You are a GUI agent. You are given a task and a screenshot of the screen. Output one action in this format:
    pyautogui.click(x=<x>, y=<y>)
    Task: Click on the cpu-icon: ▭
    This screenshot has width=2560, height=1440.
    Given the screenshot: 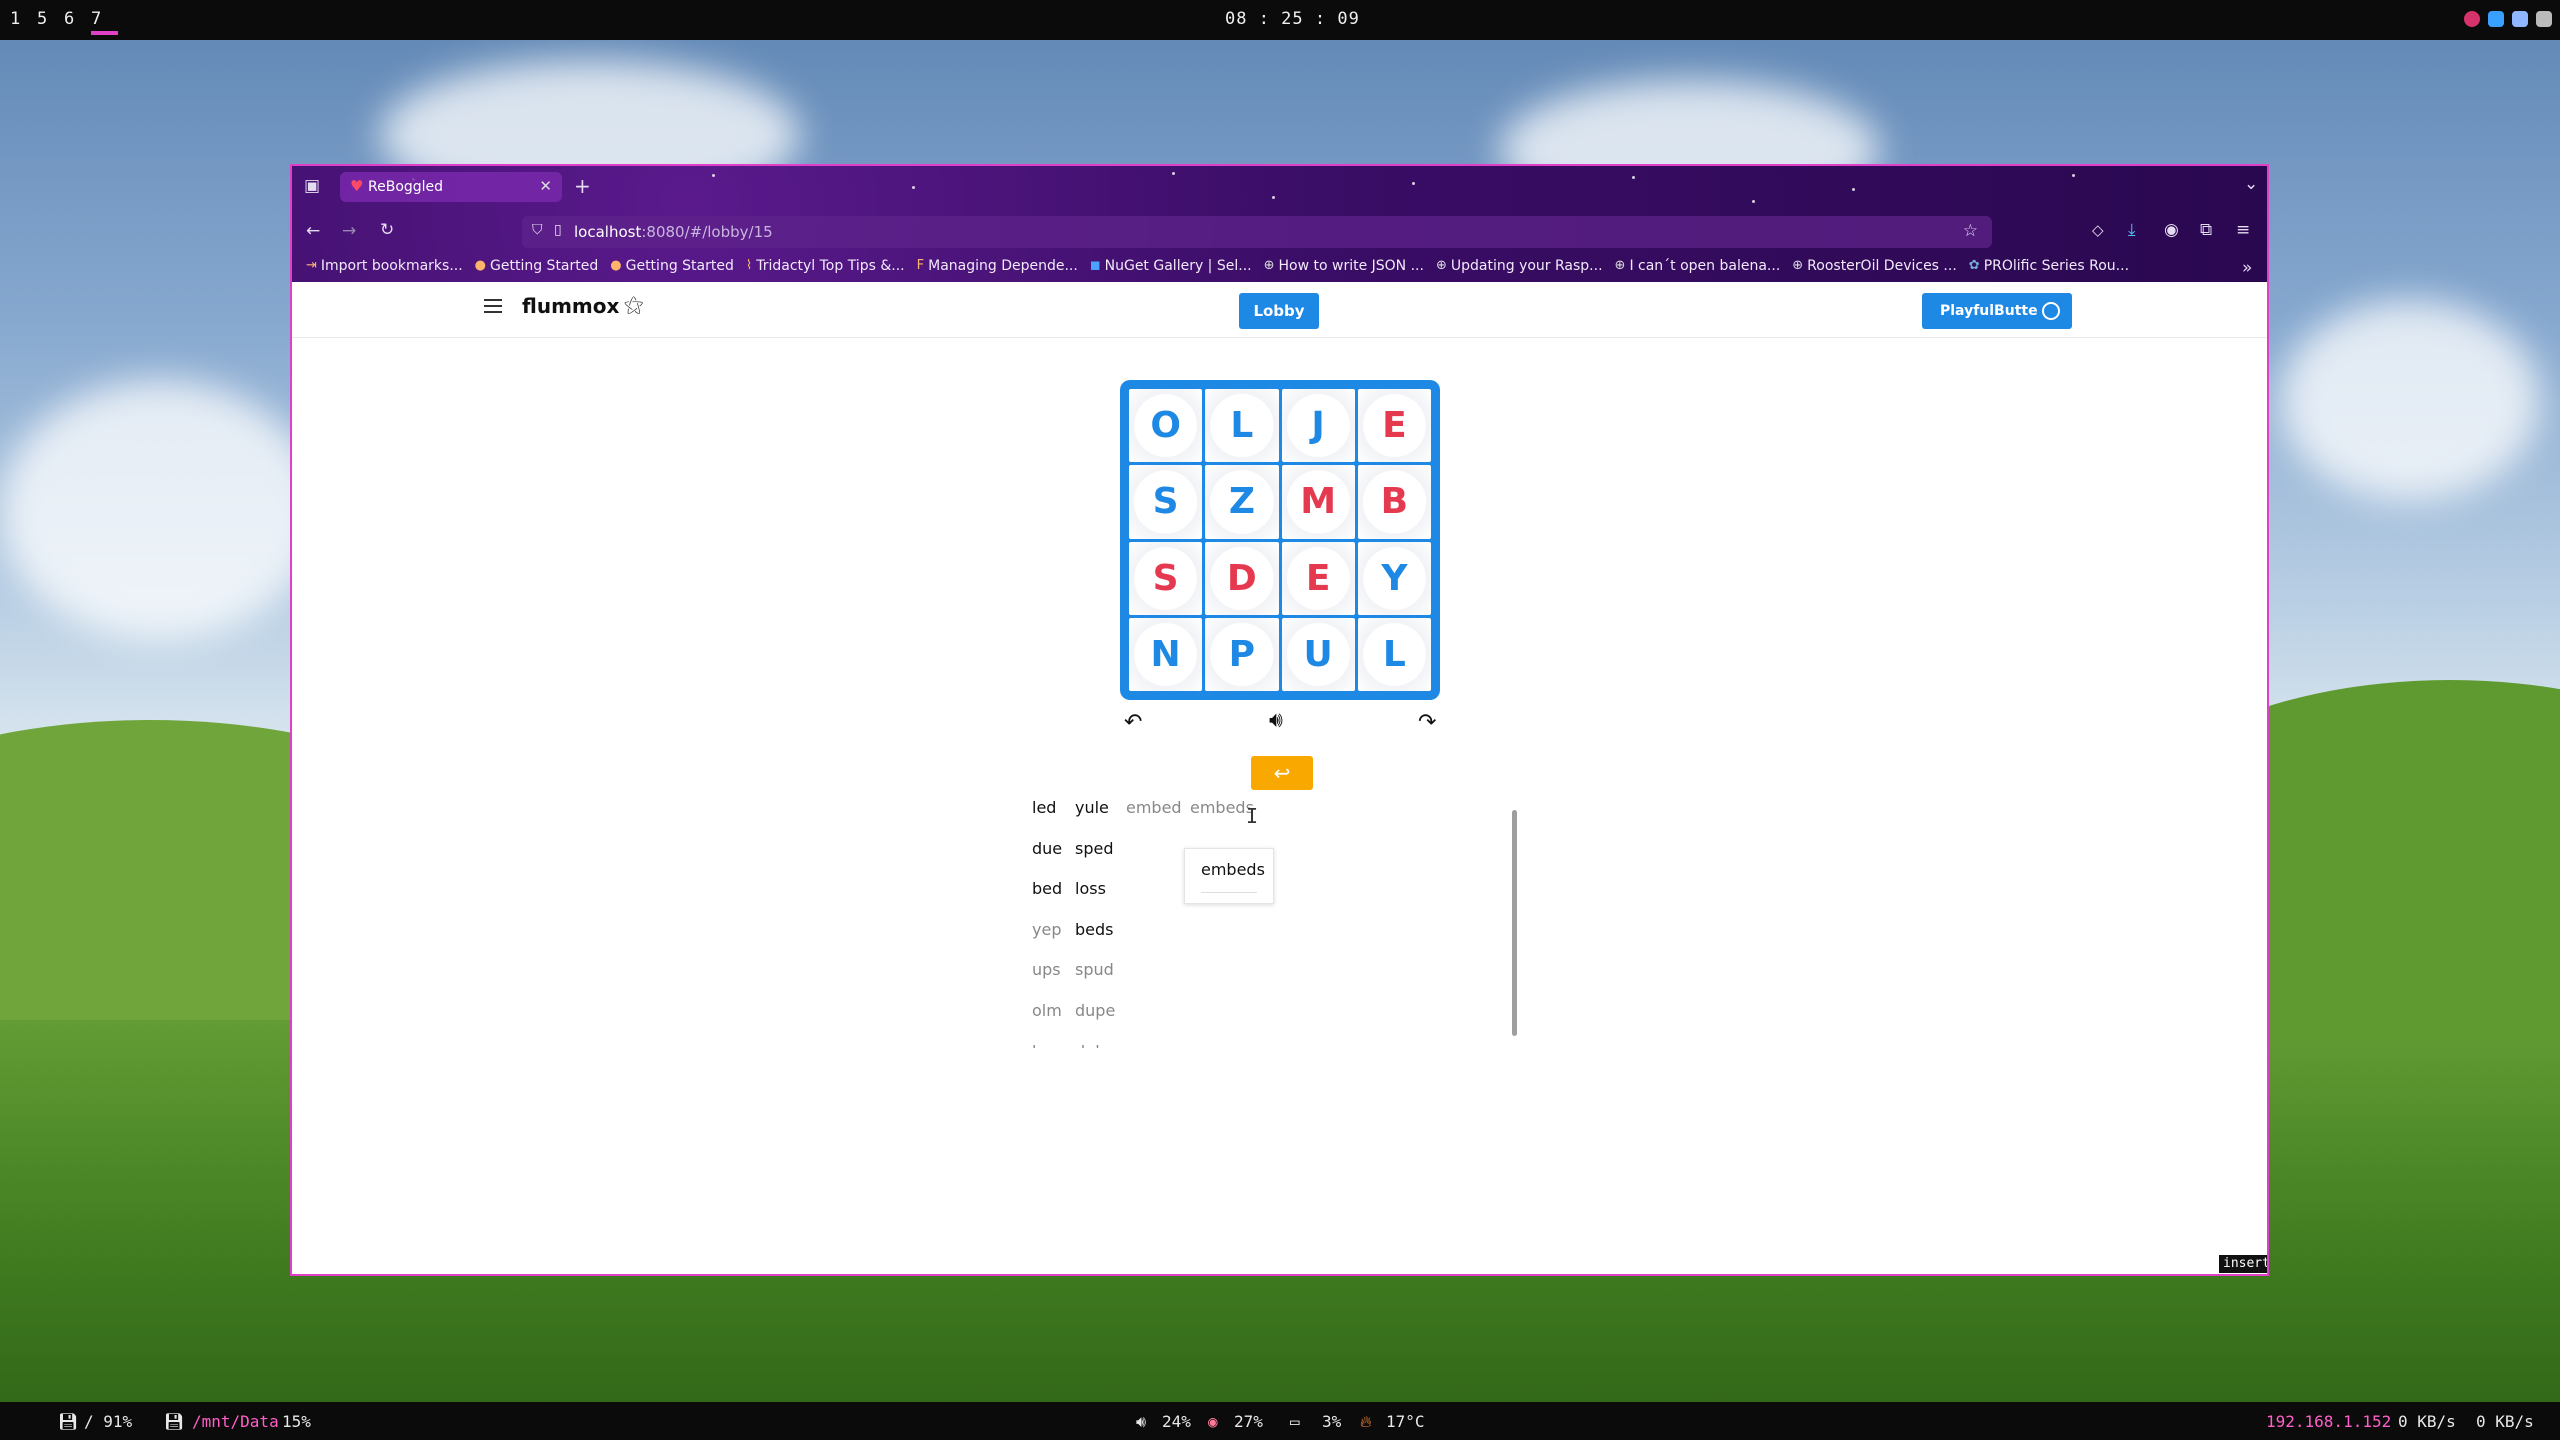 What is the action you would take?
    pyautogui.click(x=1295, y=1421)
    